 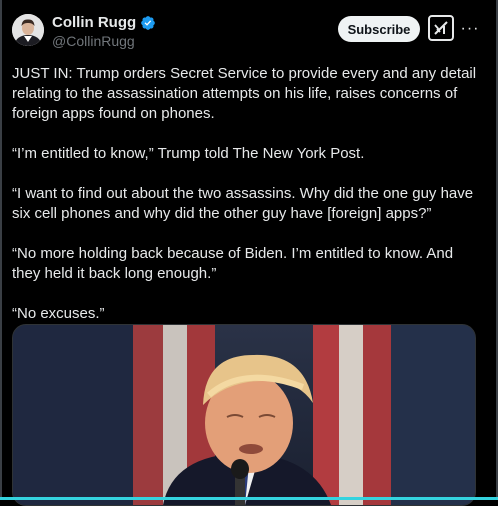 I want to click on author-name: Collin Rugg, so click(x=94, y=22).